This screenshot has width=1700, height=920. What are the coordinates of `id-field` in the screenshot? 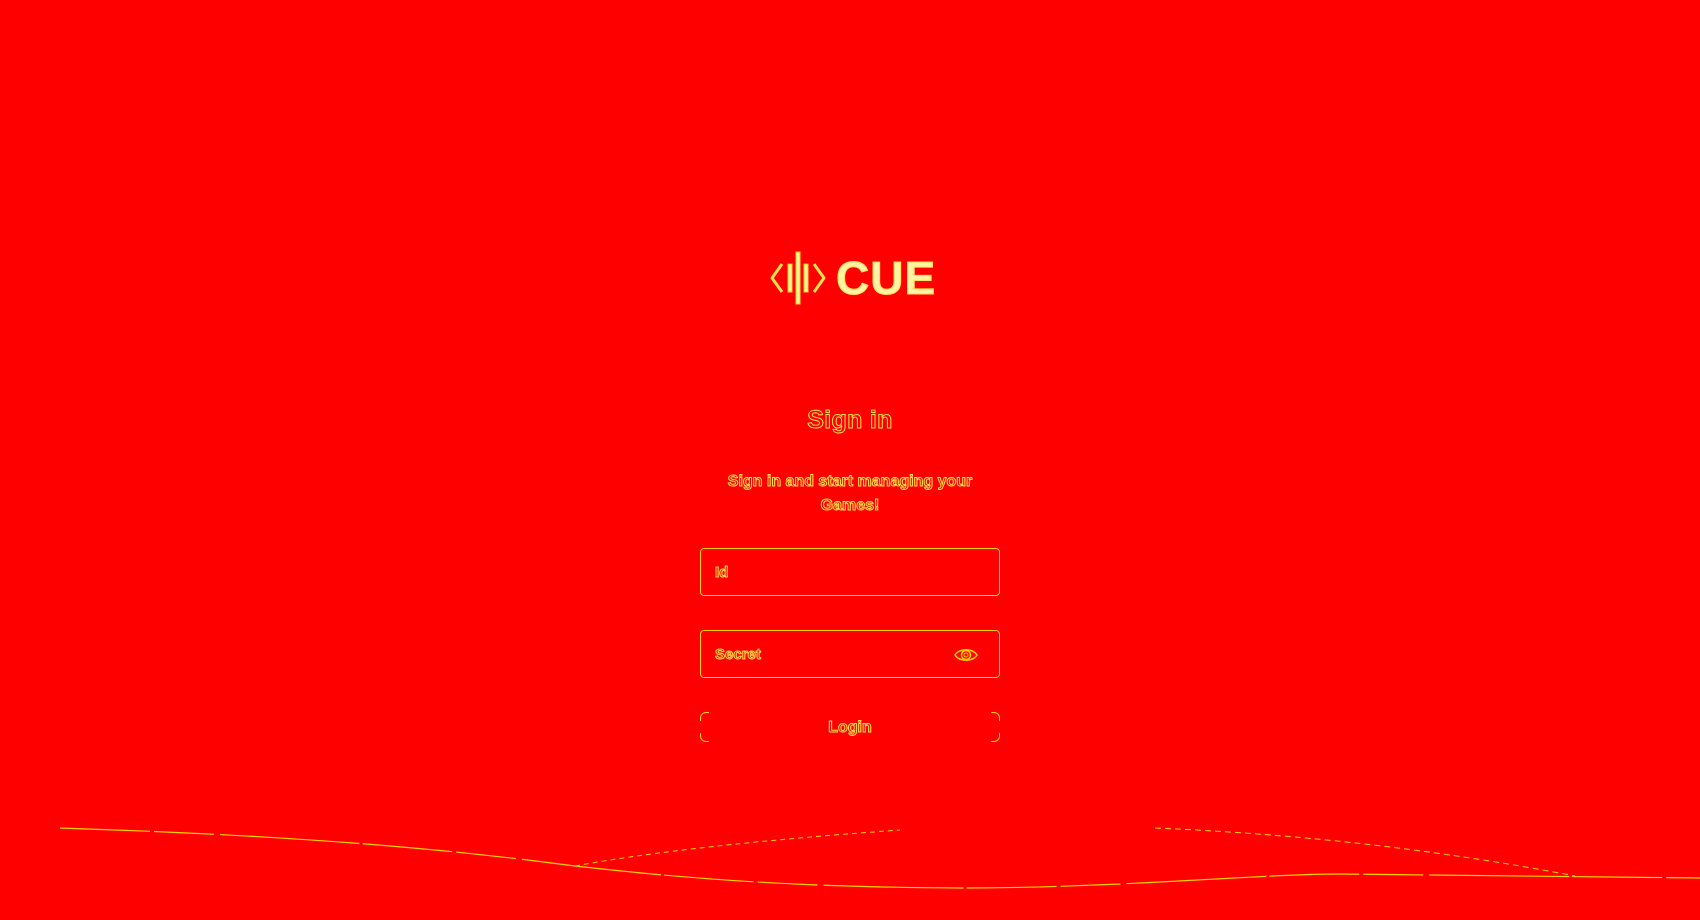 It's located at (850, 572).